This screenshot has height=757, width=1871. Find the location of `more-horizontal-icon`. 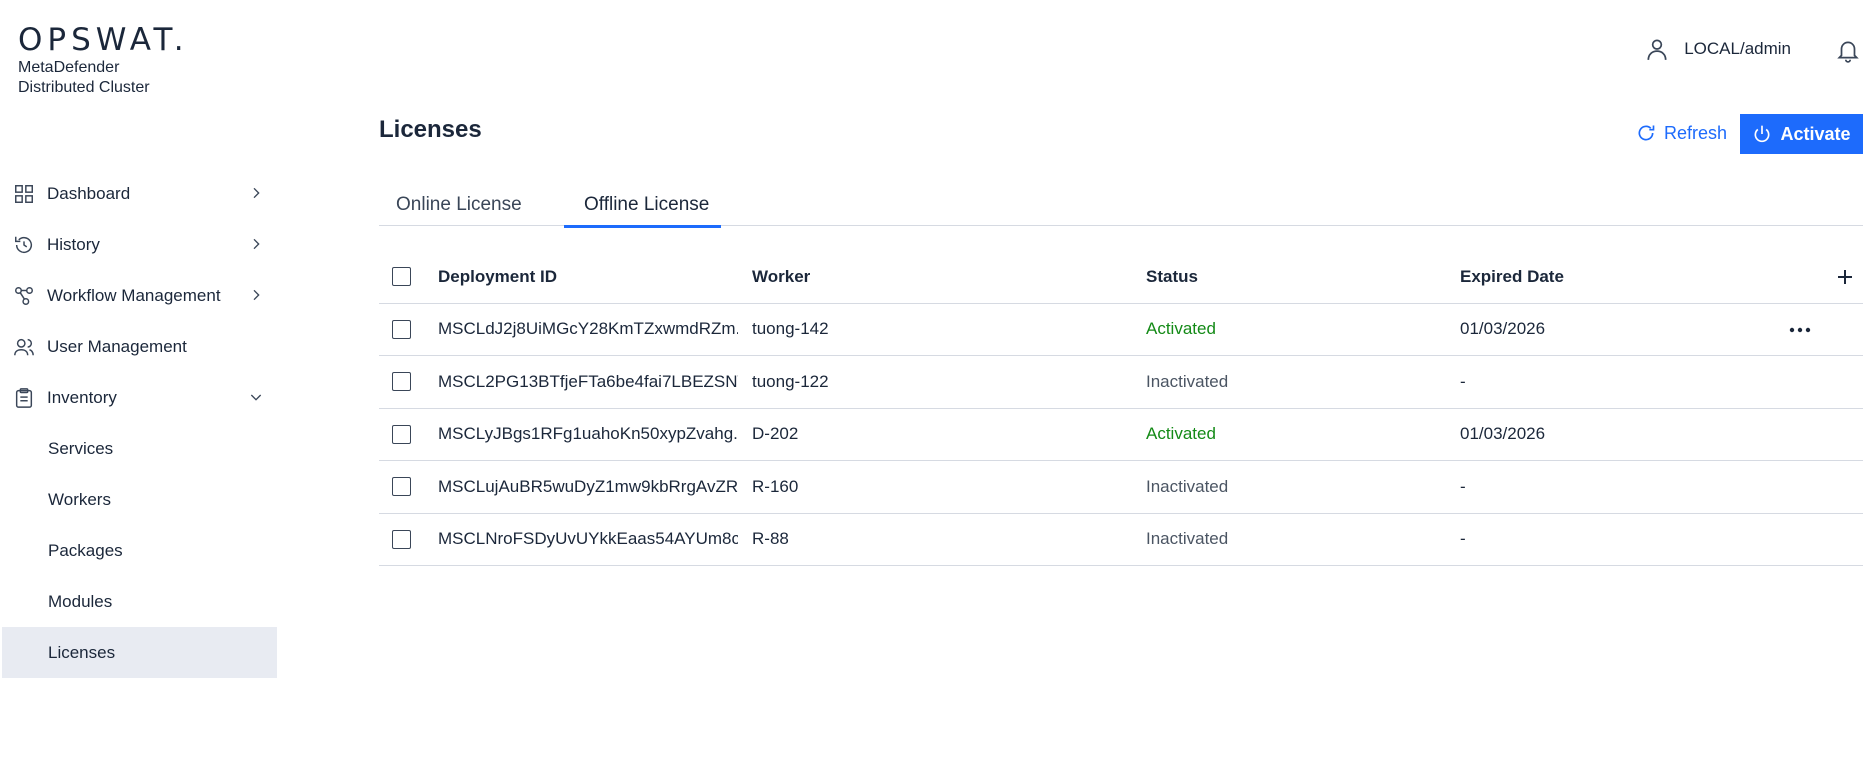

more-horizontal-icon is located at coordinates (1800, 329).